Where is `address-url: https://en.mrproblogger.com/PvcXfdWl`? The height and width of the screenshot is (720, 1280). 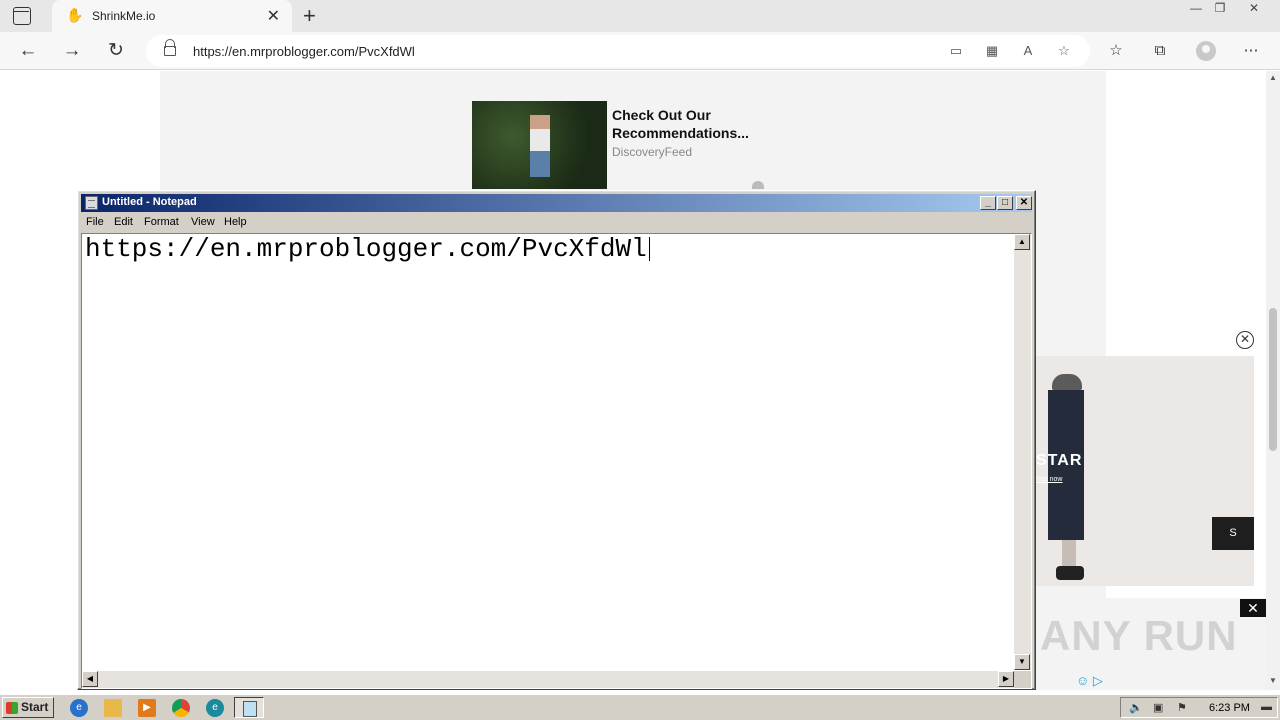 address-url: https://en.mrproblogger.com/PvcXfdWl is located at coordinates (304, 51).